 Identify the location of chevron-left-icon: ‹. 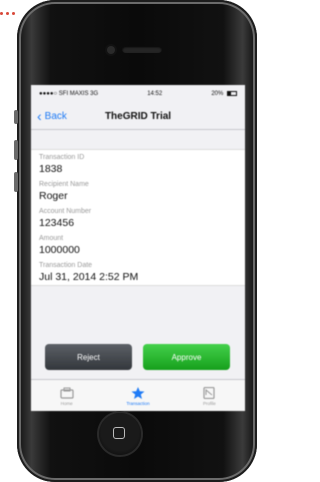
(39, 116).